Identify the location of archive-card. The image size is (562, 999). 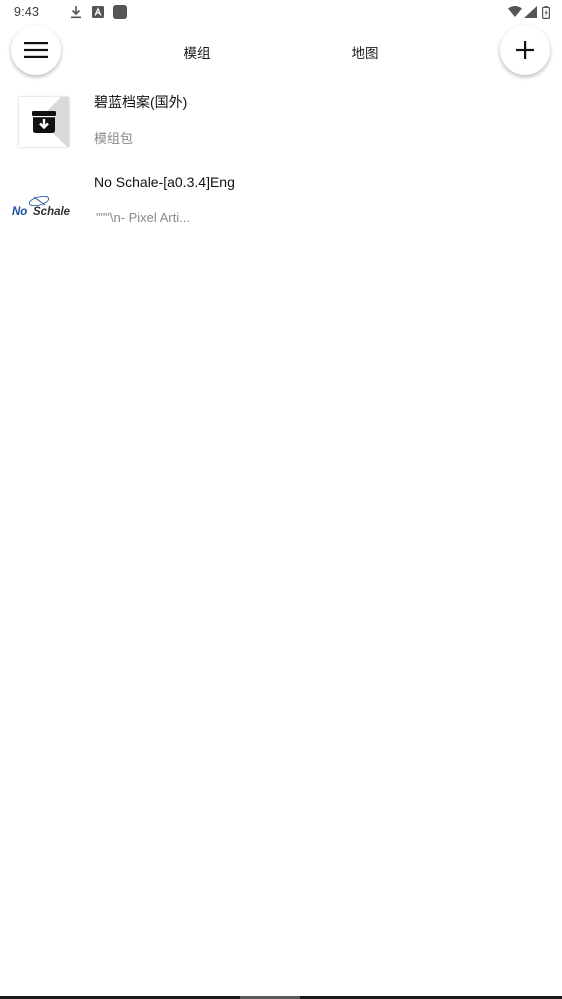
(44, 122).